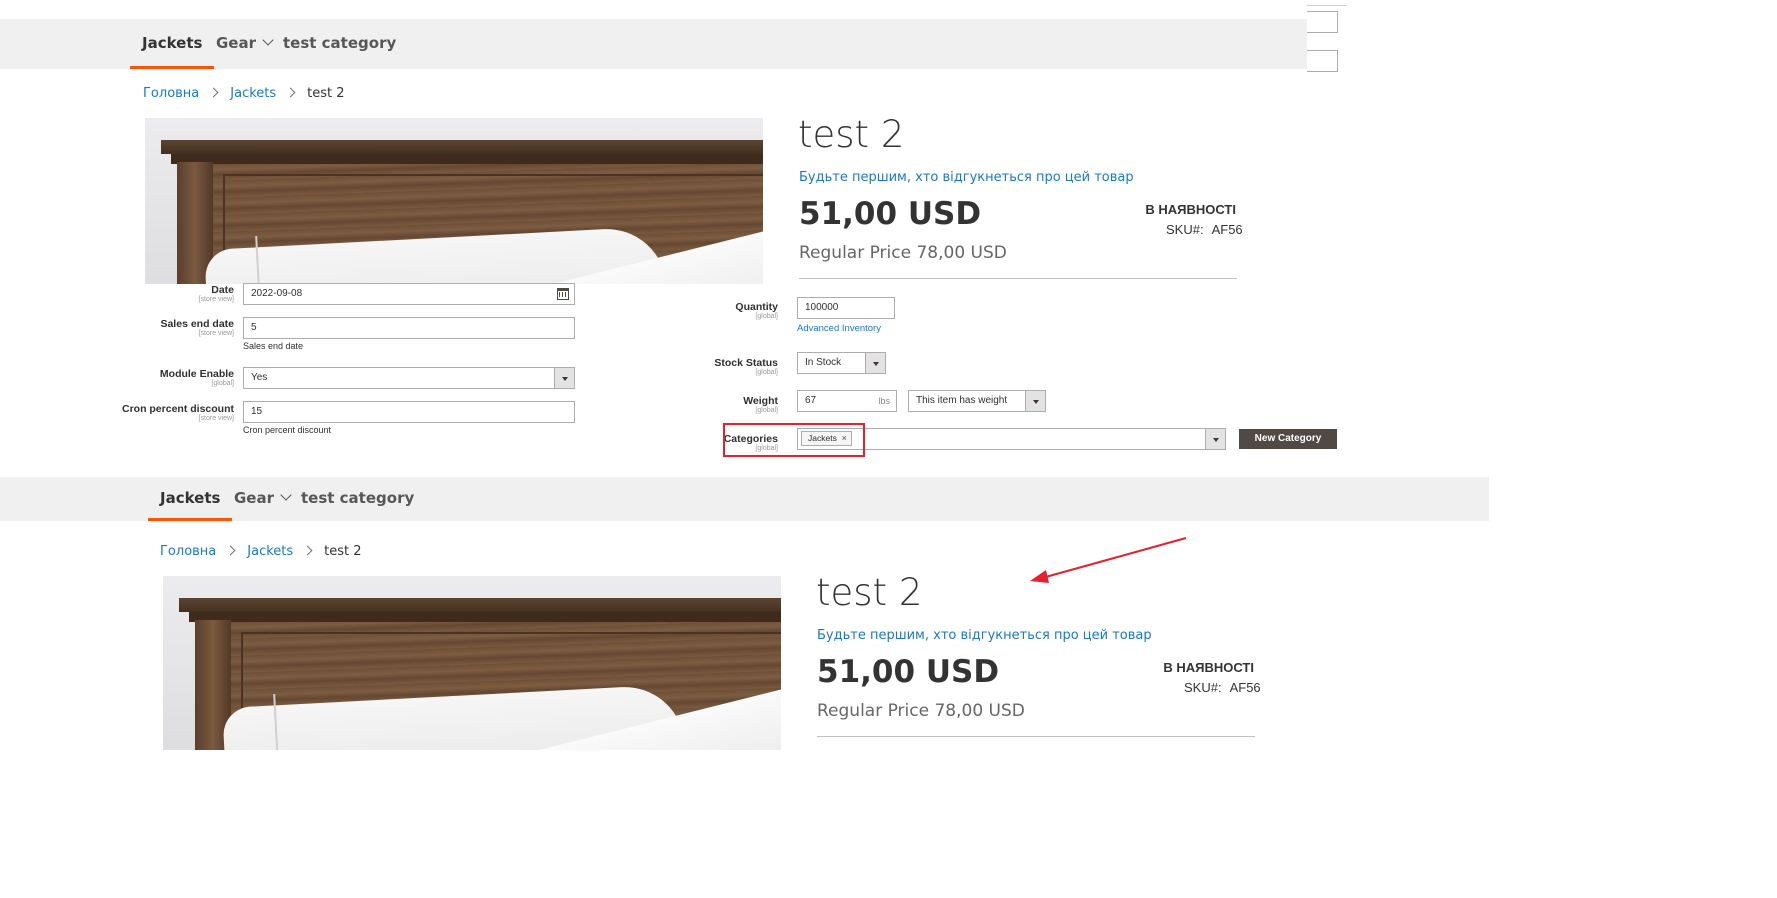  I want to click on sales-end-date-field: 5, so click(409, 328).